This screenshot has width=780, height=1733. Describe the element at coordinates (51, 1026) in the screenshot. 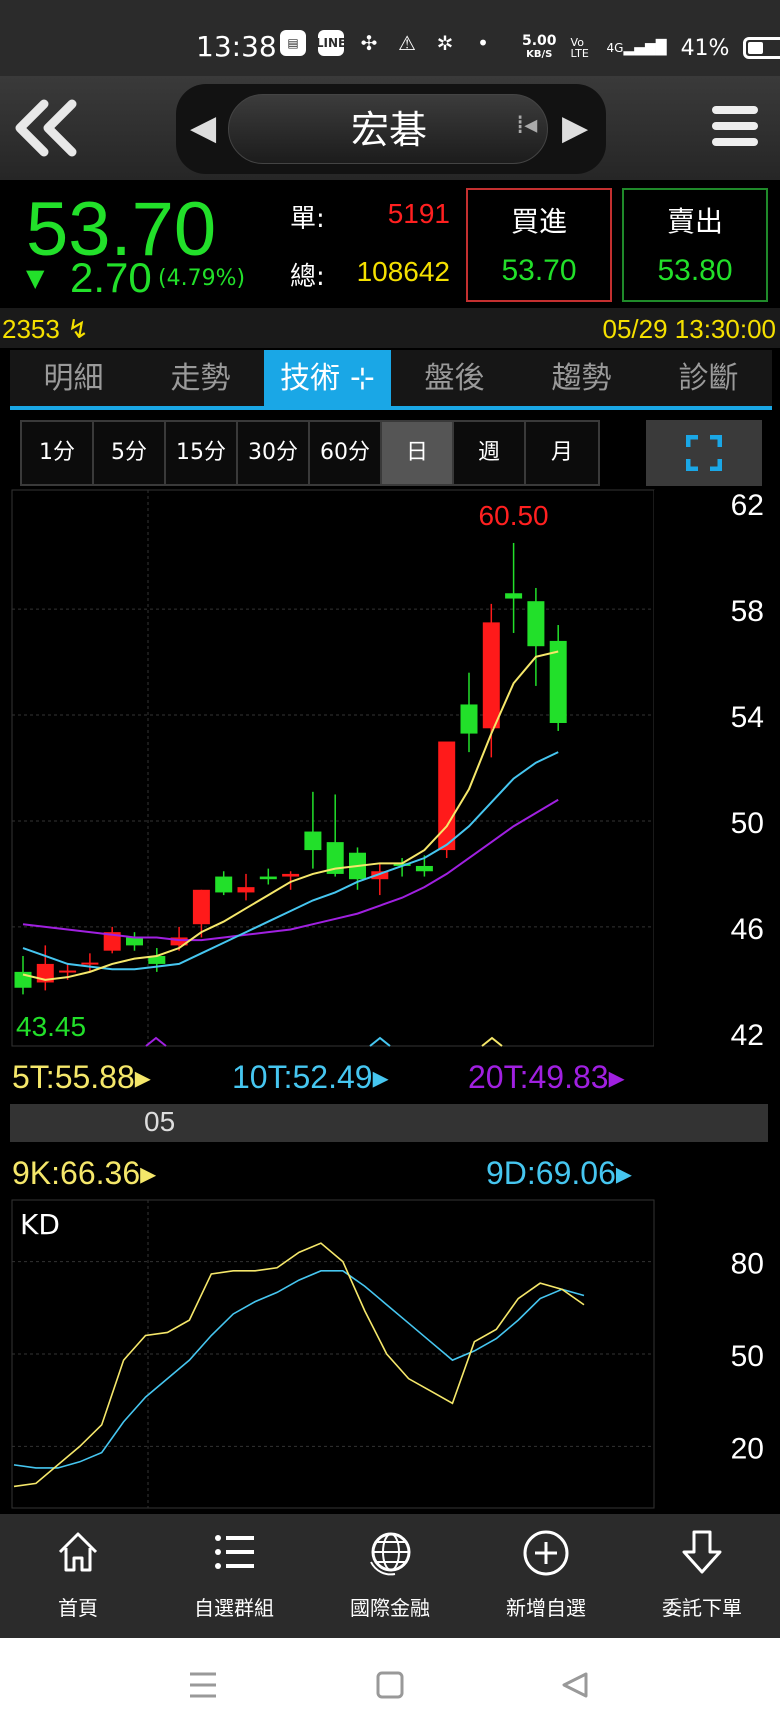

I see `low-price-label: 43.45` at that location.